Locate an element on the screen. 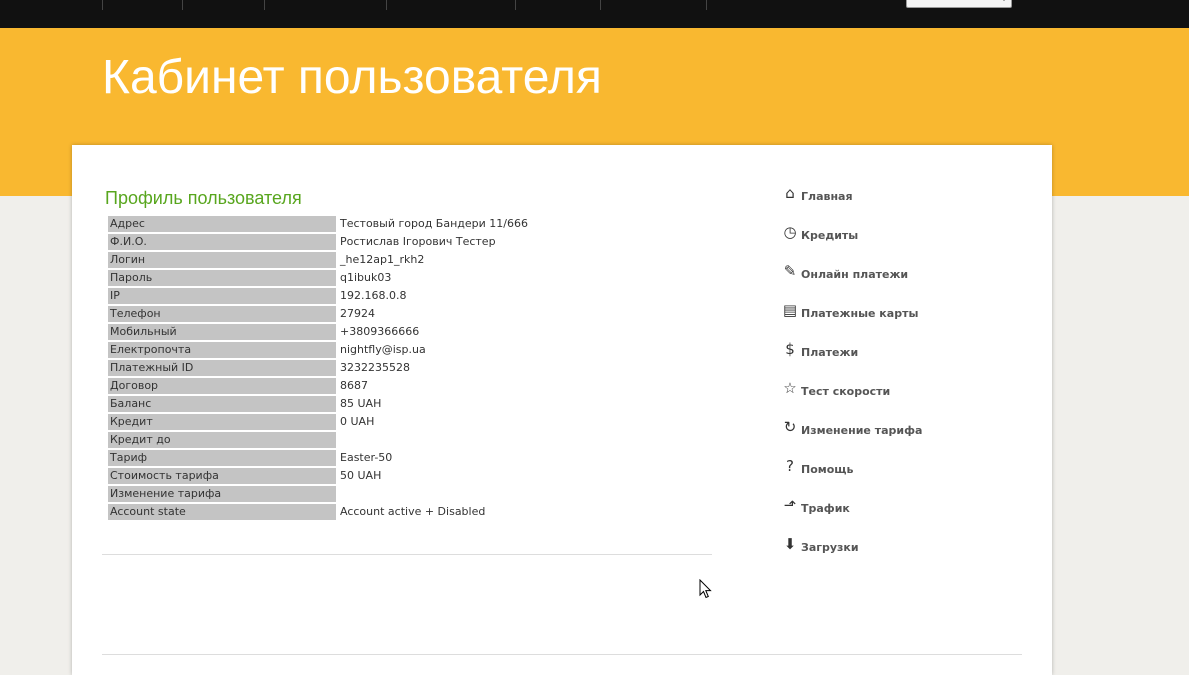 Image resolution: width=1189 pixels, height=675 pixels. sidebar-item-1: ⌂ Главная is located at coordinates (892, 195).